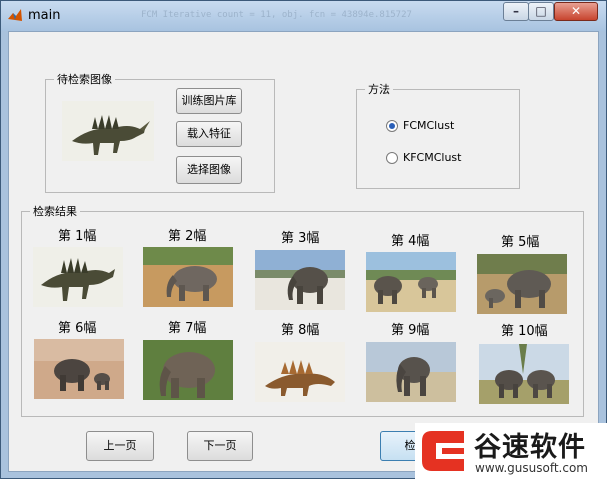  I want to click on minimize-button: –, so click(516, 11).